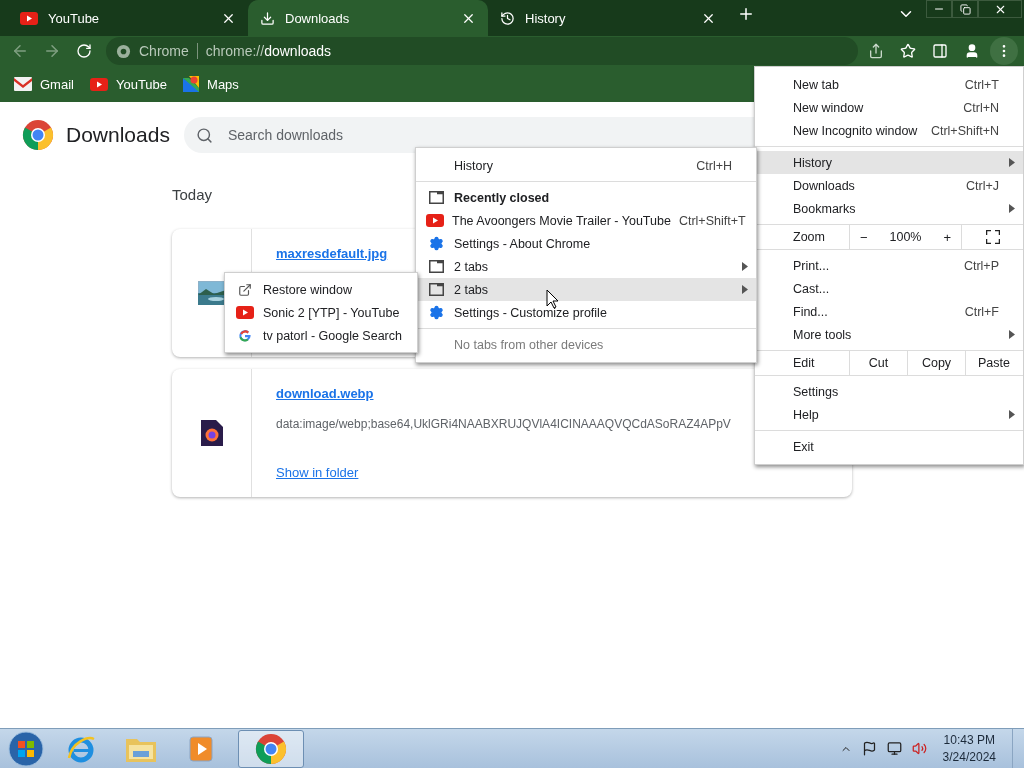 The image size is (1024, 768). What do you see at coordinates (211, 84) in the screenshot?
I see `bookmark: Maps` at bounding box center [211, 84].